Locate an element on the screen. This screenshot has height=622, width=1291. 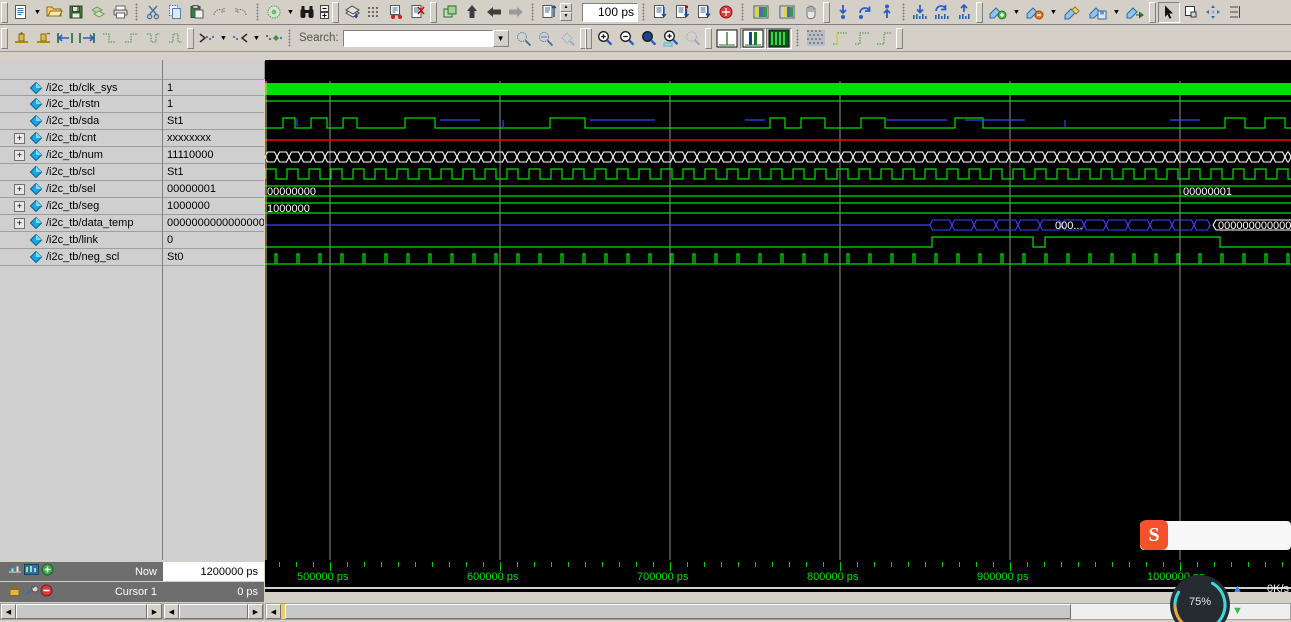
simulate-icon is located at coordinates (396, 12).